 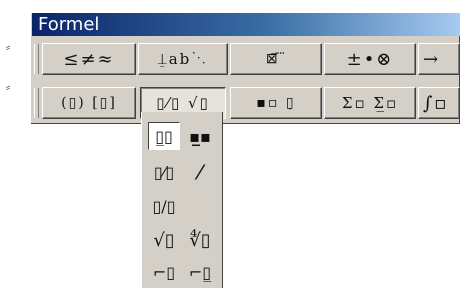 I want to click on symbol-palette-row: ≤≠≈ ⍊ab⋱ ⊠⃗ ⃛ ±•⊗ →, so click(x=246, y=59).